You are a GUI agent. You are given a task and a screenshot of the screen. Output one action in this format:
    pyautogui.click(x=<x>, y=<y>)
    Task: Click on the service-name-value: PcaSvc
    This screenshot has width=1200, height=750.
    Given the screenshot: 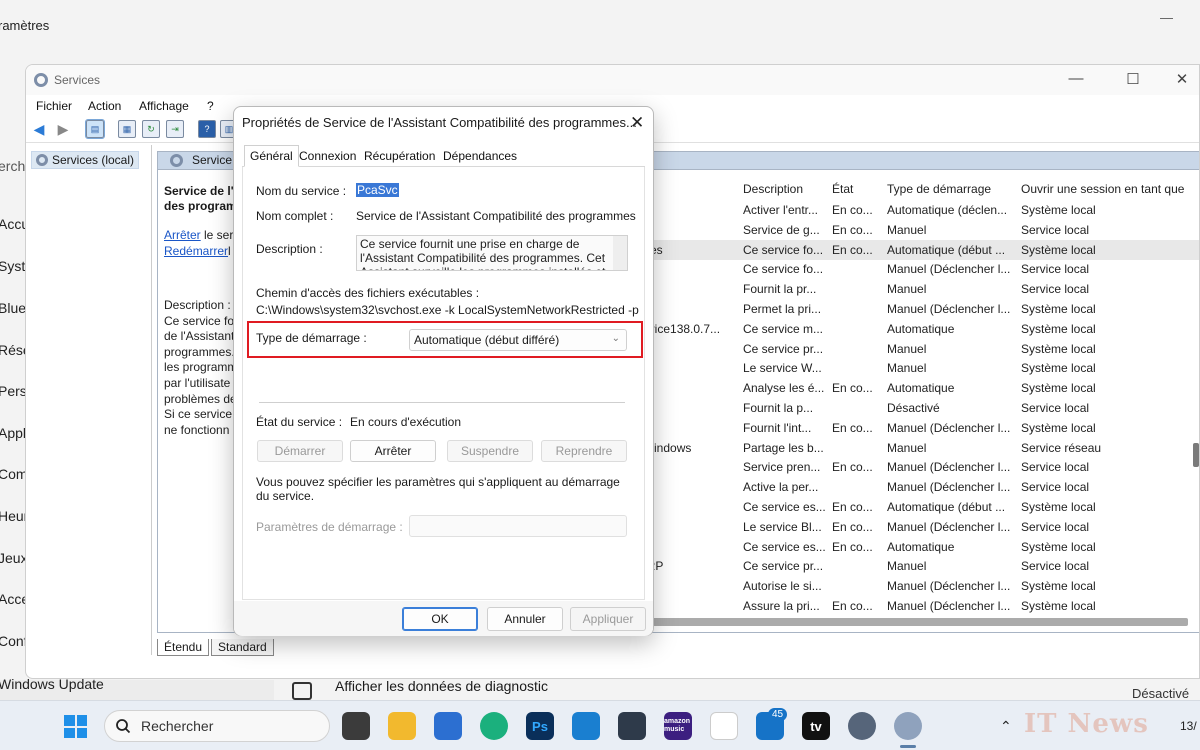 What is the action you would take?
    pyautogui.click(x=377, y=190)
    